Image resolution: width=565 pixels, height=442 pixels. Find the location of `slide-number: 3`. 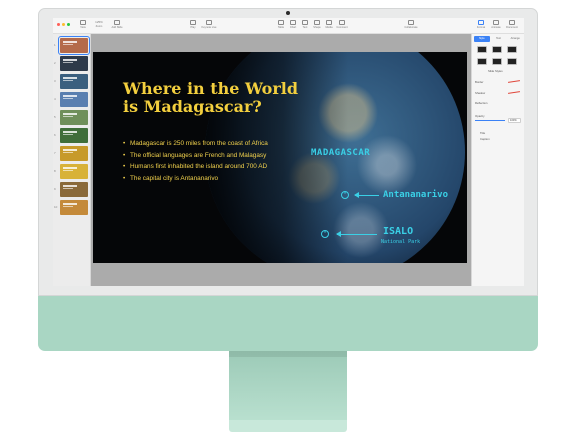

slide-number: 3 is located at coordinates (55, 81).